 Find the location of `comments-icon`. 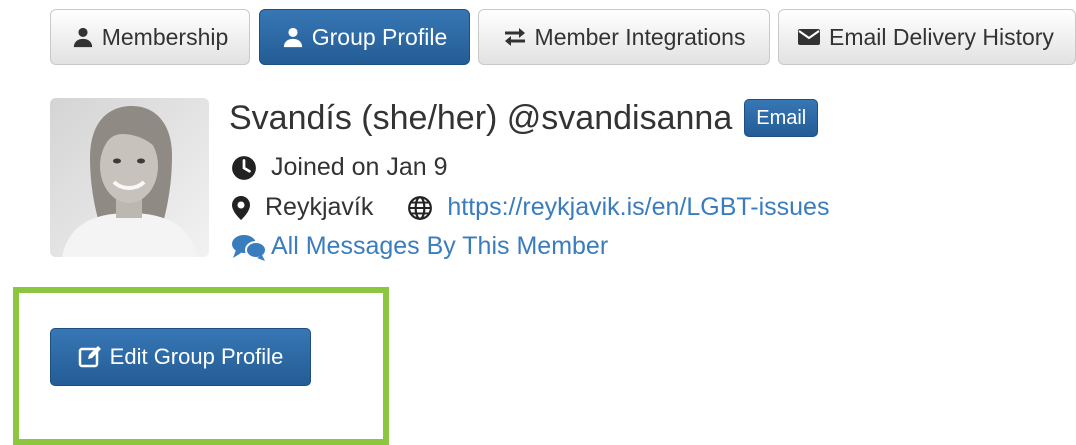

comments-icon is located at coordinates (249, 247).